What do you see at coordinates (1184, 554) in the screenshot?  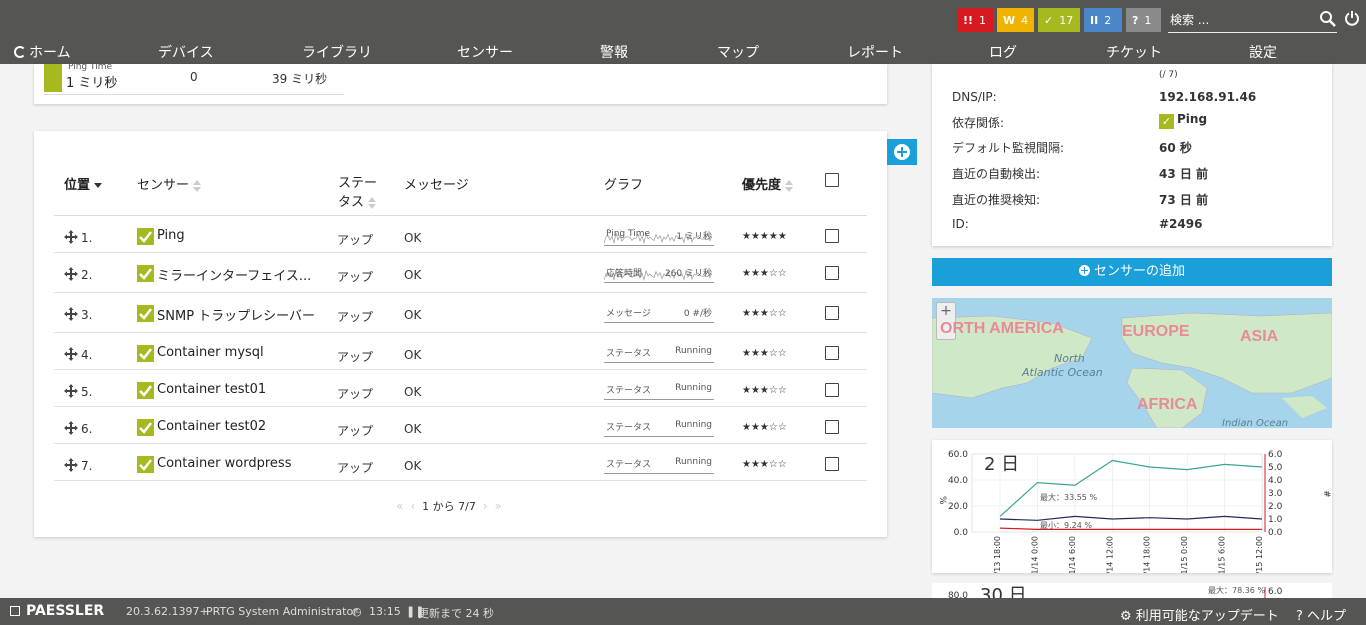 I see `x-tick-label: 01/15 0:00` at bounding box center [1184, 554].